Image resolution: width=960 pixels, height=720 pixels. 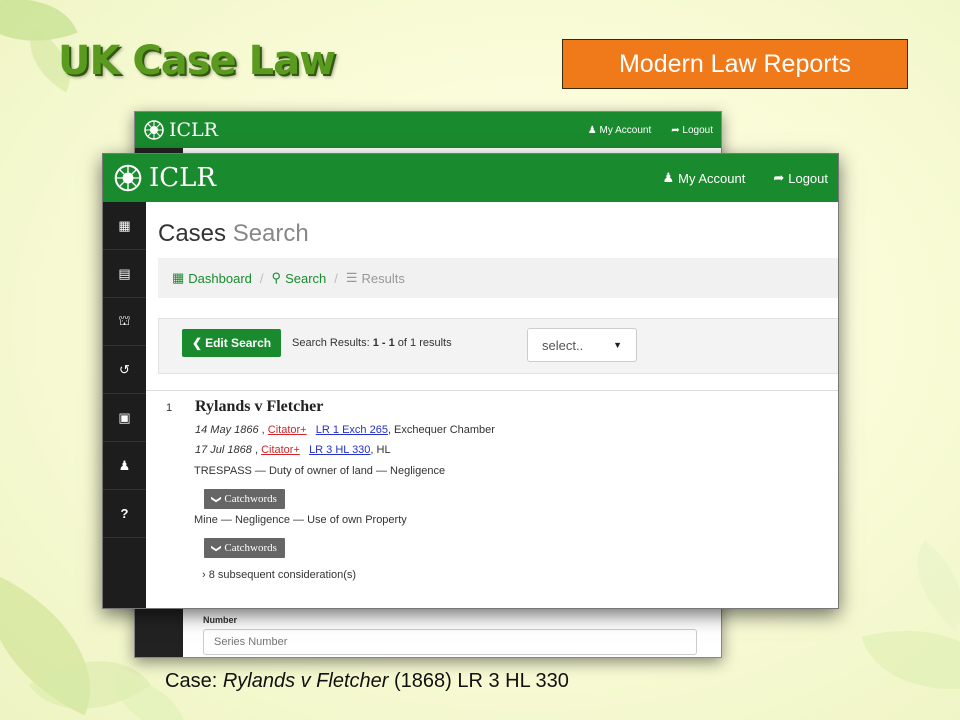 I want to click on breadcrumb: ▦ Dashboard / ⚲ Search / ☰ Results, so click(x=498, y=278).